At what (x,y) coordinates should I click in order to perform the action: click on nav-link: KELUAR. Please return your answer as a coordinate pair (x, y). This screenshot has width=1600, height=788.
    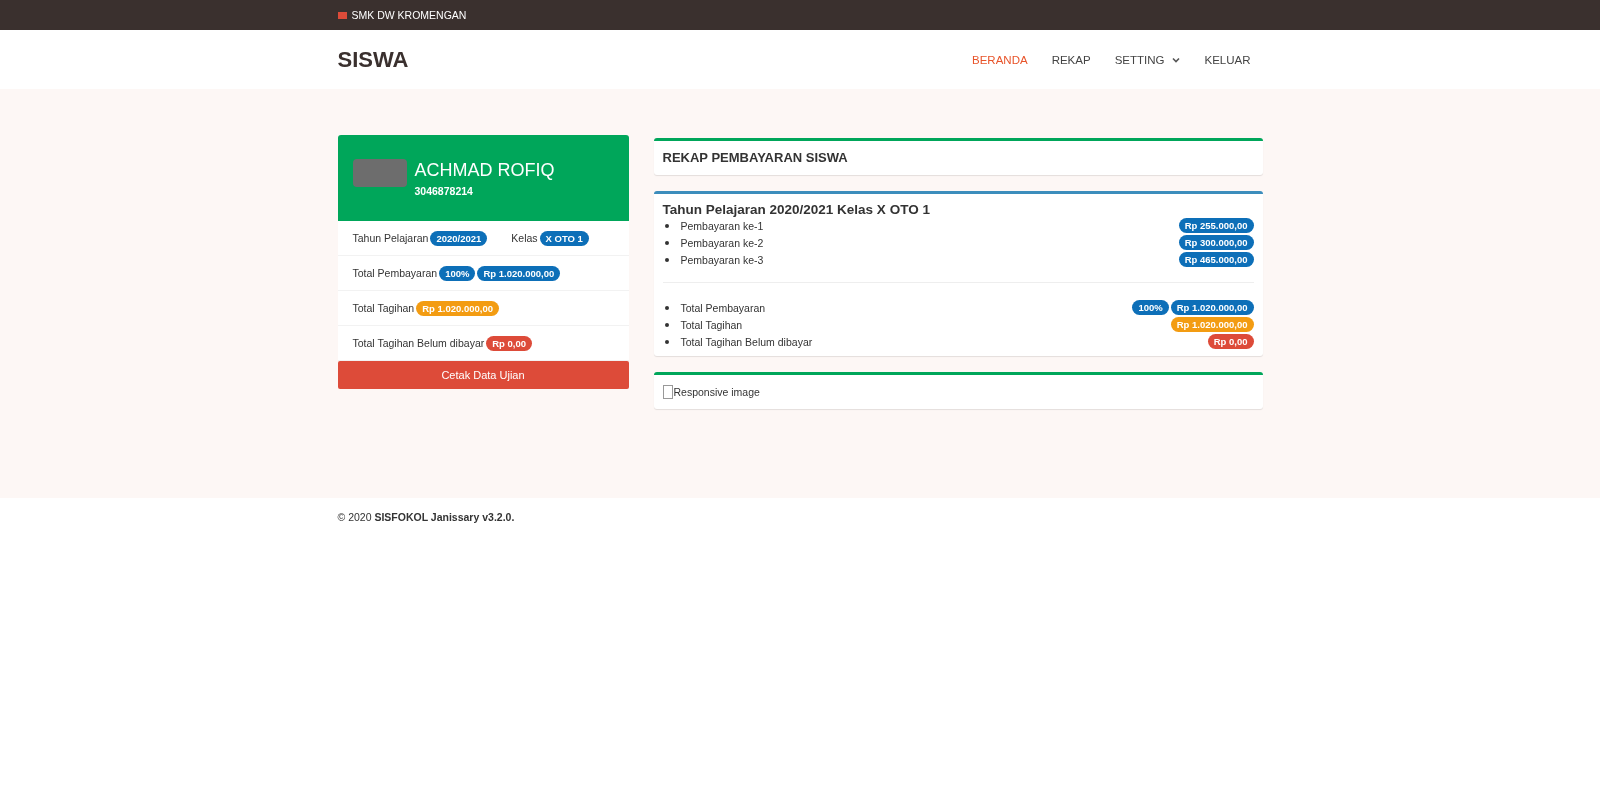
    Looking at the image, I should click on (1227, 59).